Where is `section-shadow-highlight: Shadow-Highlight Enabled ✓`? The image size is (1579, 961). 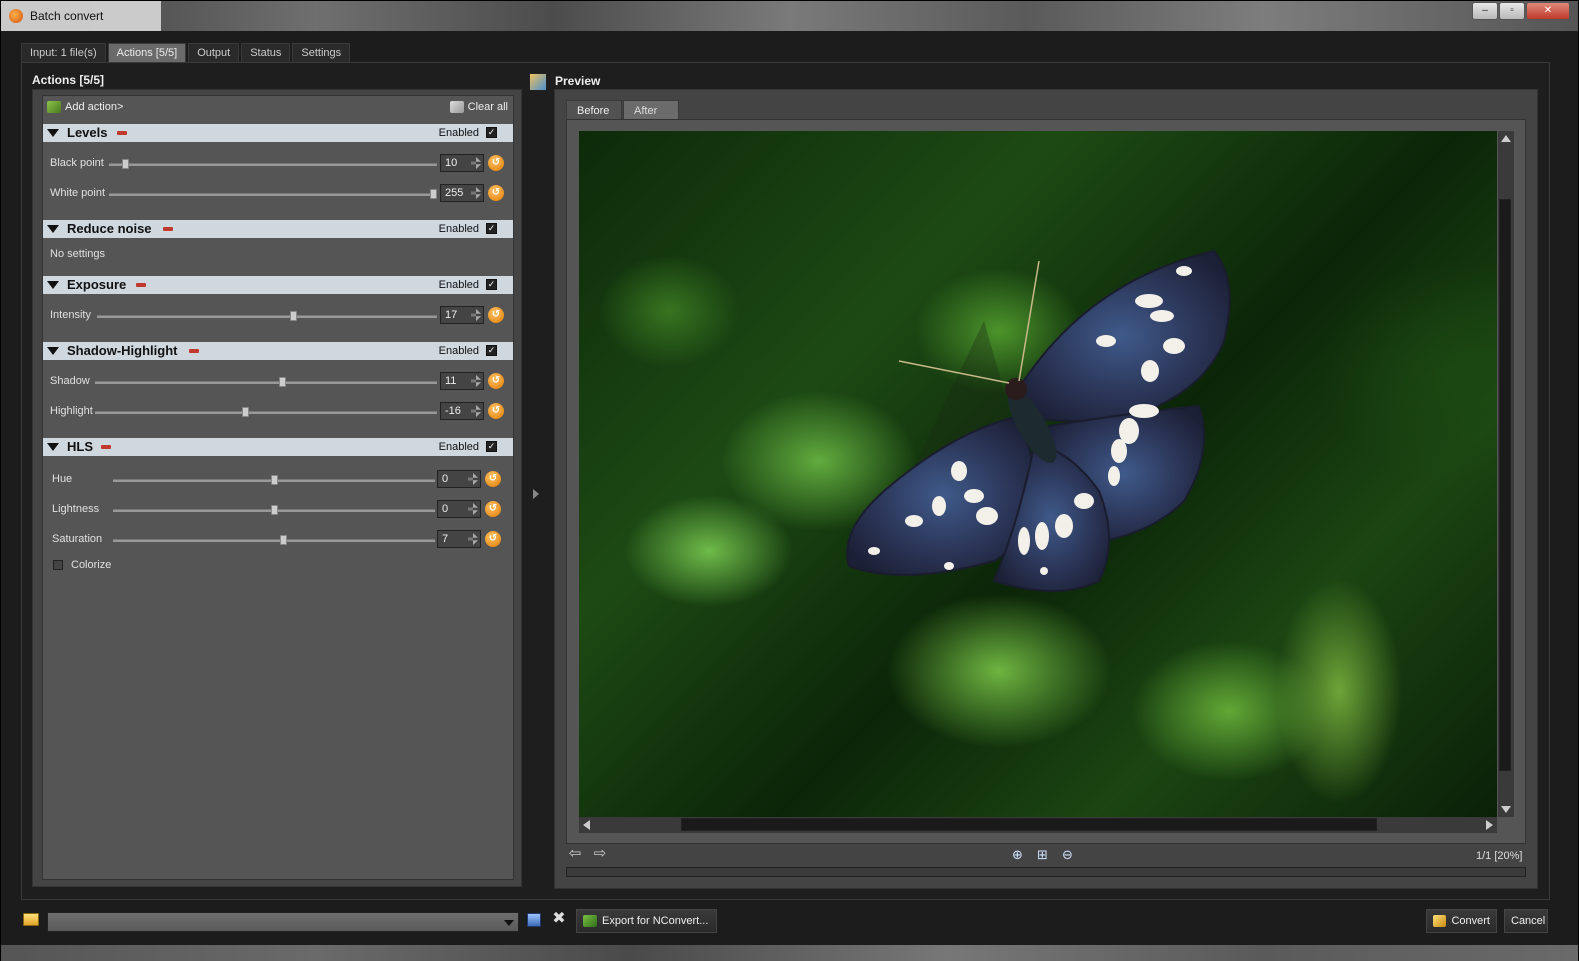 section-shadow-highlight: Shadow-Highlight Enabled ✓ is located at coordinates (278, 351).